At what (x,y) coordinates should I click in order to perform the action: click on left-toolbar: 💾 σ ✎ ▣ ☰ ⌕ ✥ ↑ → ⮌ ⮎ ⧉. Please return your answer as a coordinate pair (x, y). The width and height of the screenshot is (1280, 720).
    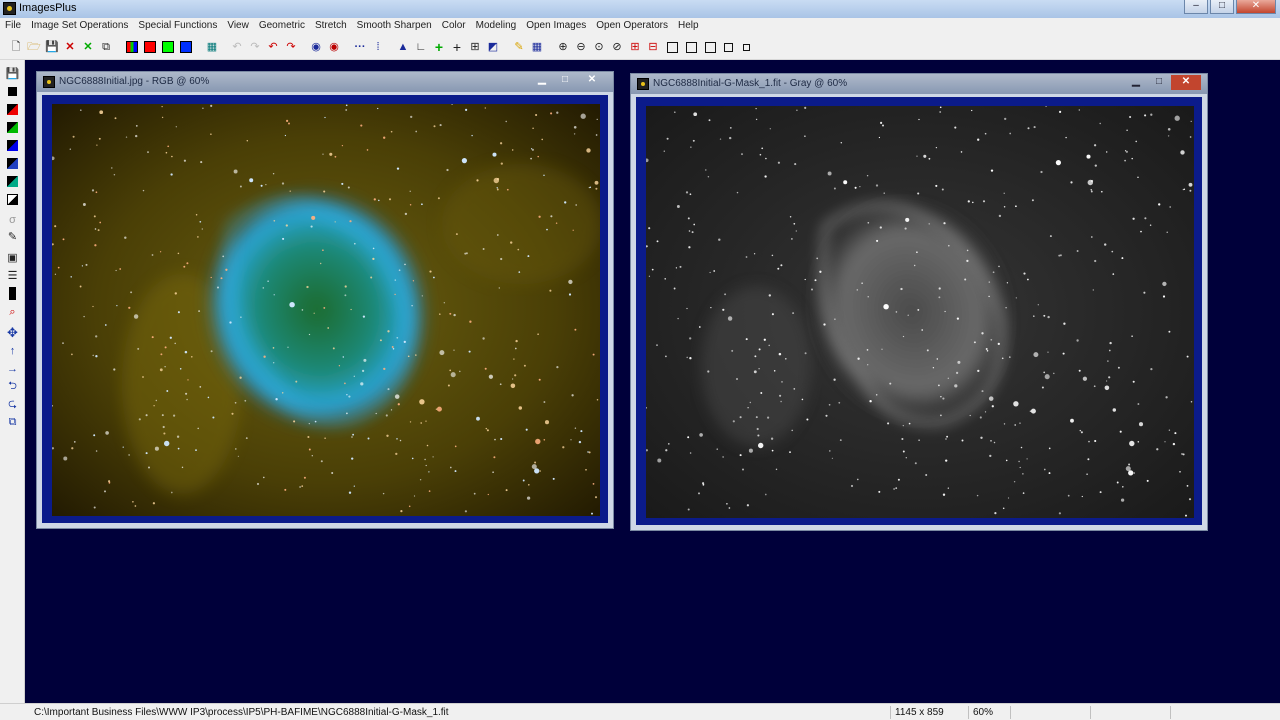
    Looking at the image, I should click on (12, 381).